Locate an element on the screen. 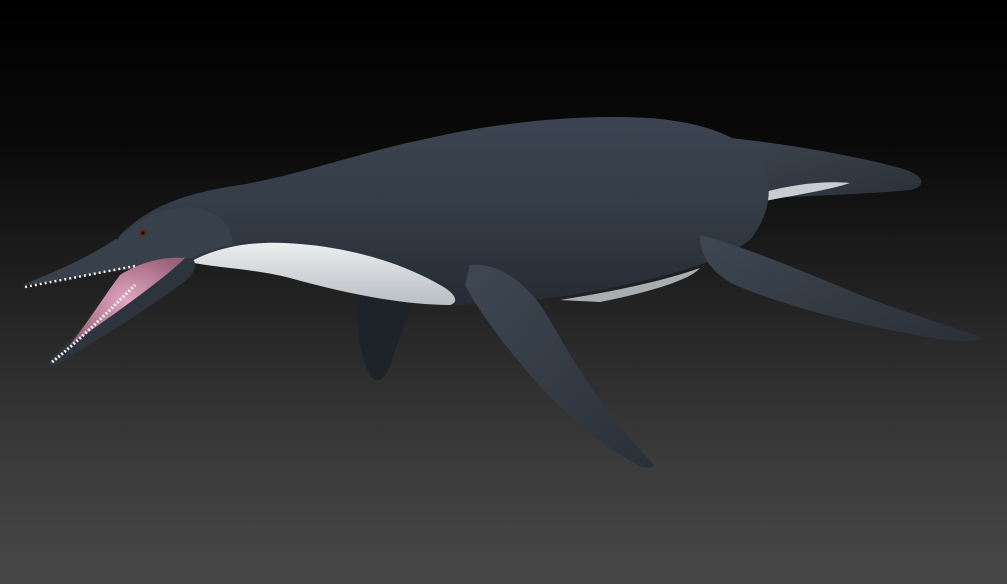 This screenshot has height=584, width=1007. creature-nostril is located at coordinates (117, 238).